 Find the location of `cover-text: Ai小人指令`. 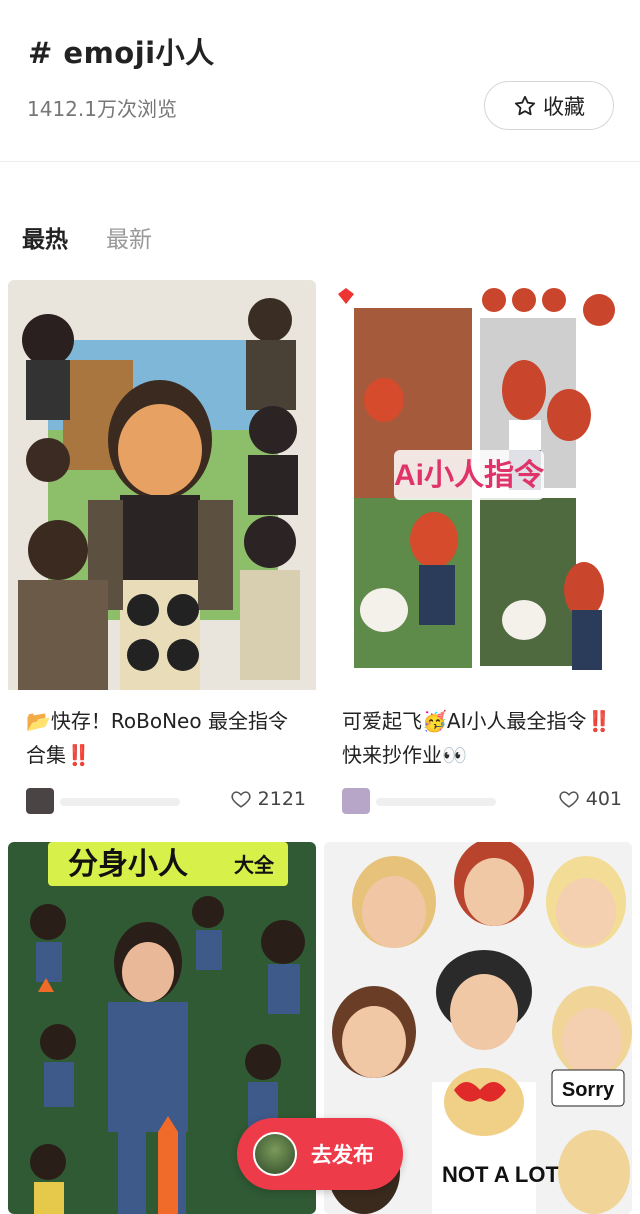

cover-text: Ai小人指令 is located at coordinates (469, 475).